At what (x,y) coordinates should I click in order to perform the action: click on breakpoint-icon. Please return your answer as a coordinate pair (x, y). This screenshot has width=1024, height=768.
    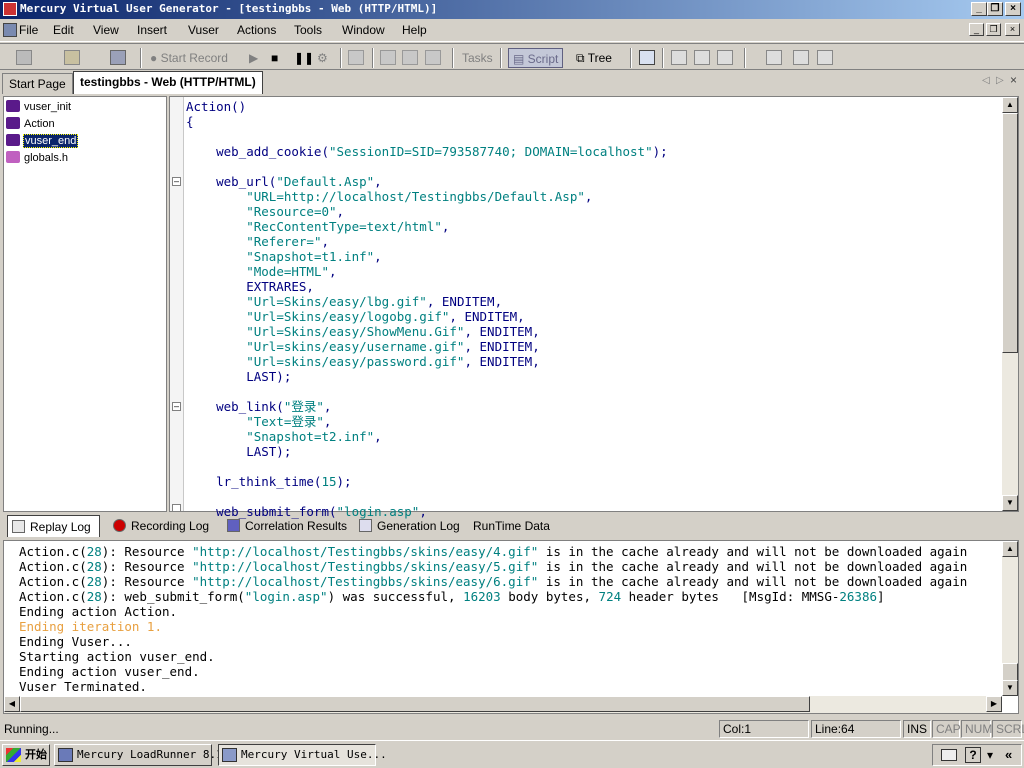
    Looking at the image, I should click on (410, 57).